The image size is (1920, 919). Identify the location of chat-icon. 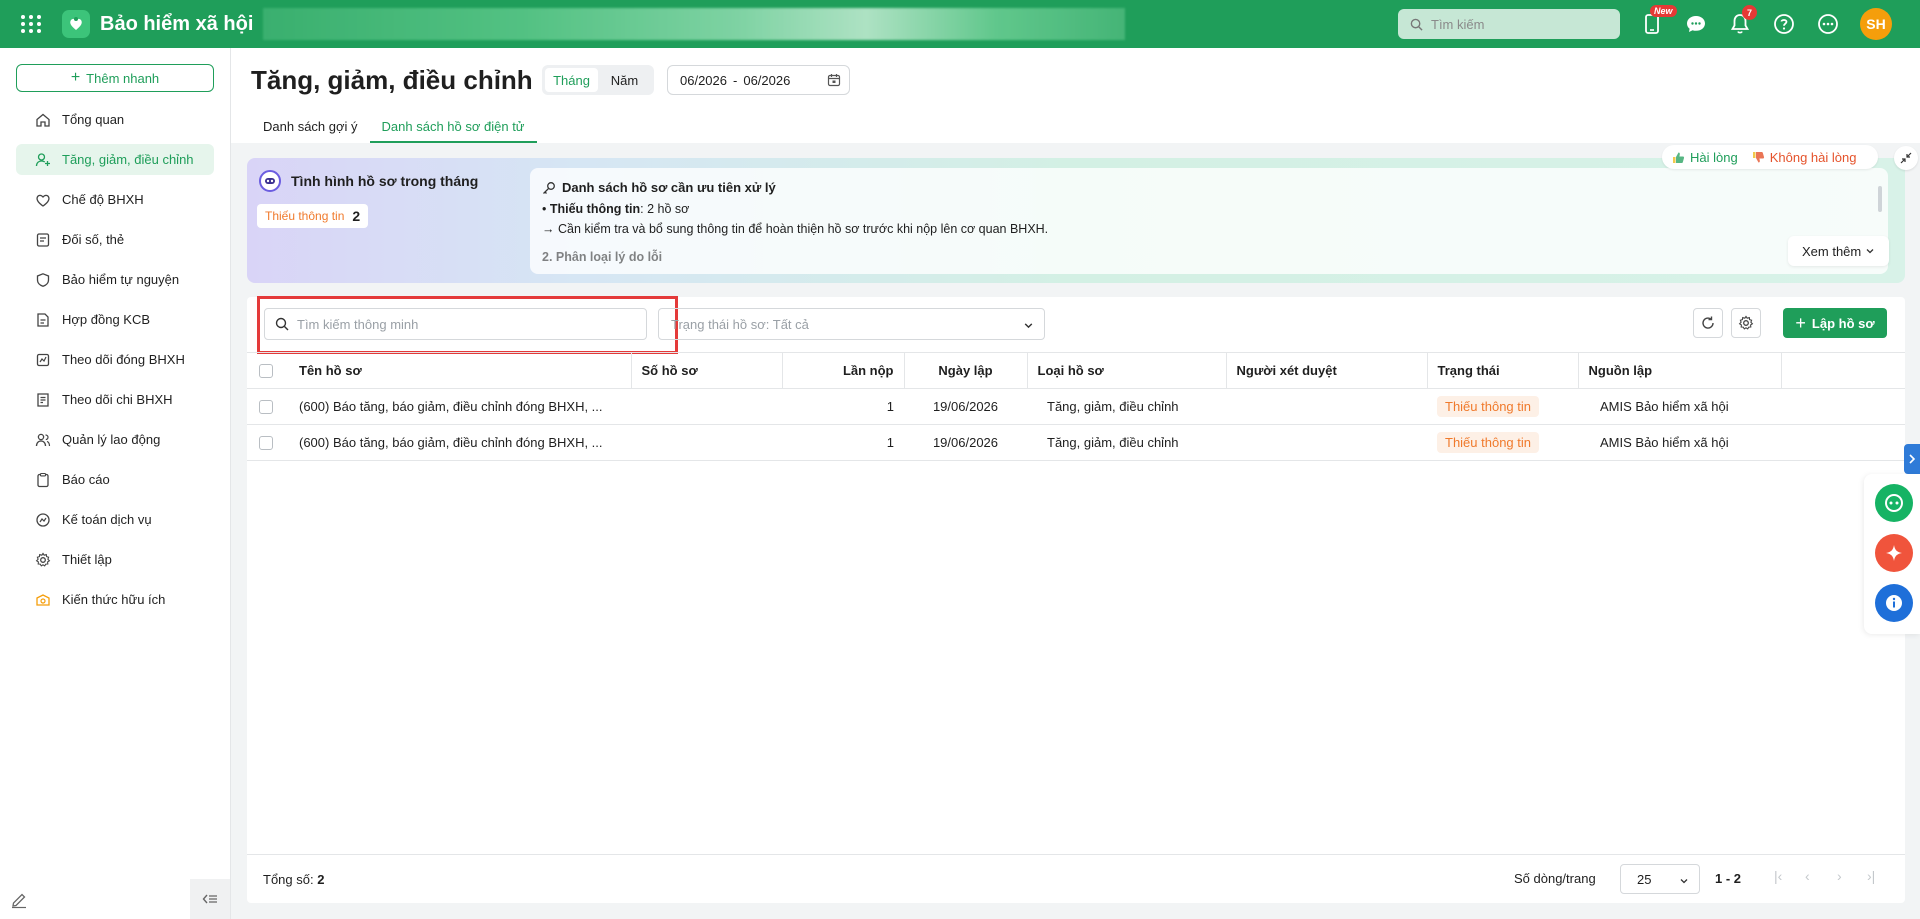
(1696, 24).